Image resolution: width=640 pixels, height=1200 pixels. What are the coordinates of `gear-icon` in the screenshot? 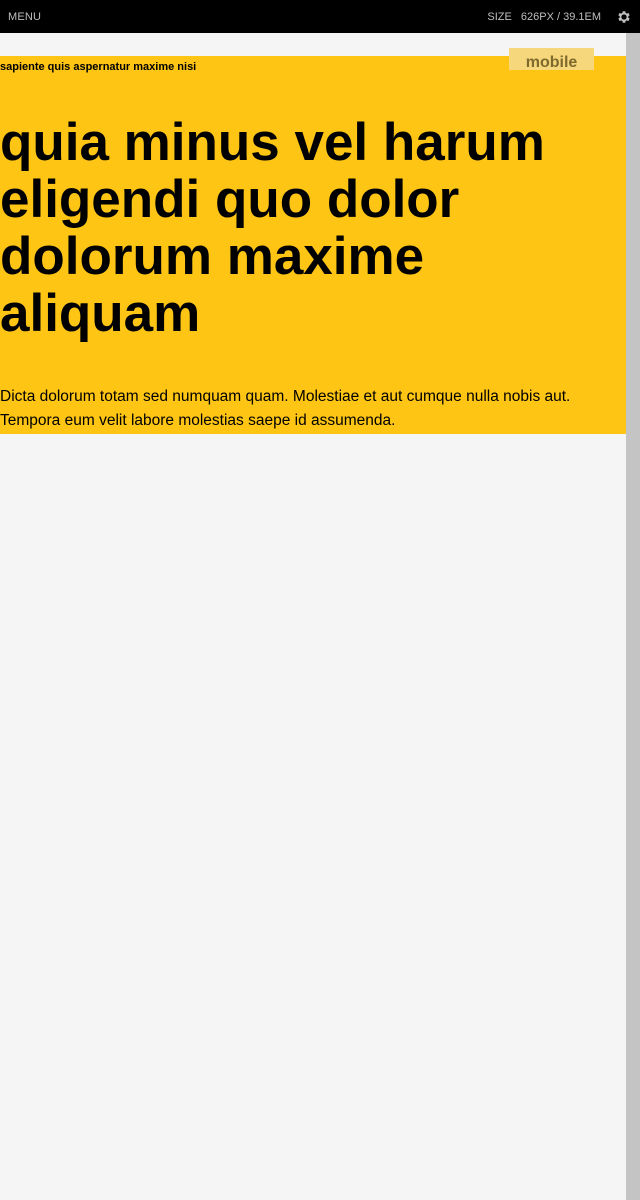 It's located at (624, 17).